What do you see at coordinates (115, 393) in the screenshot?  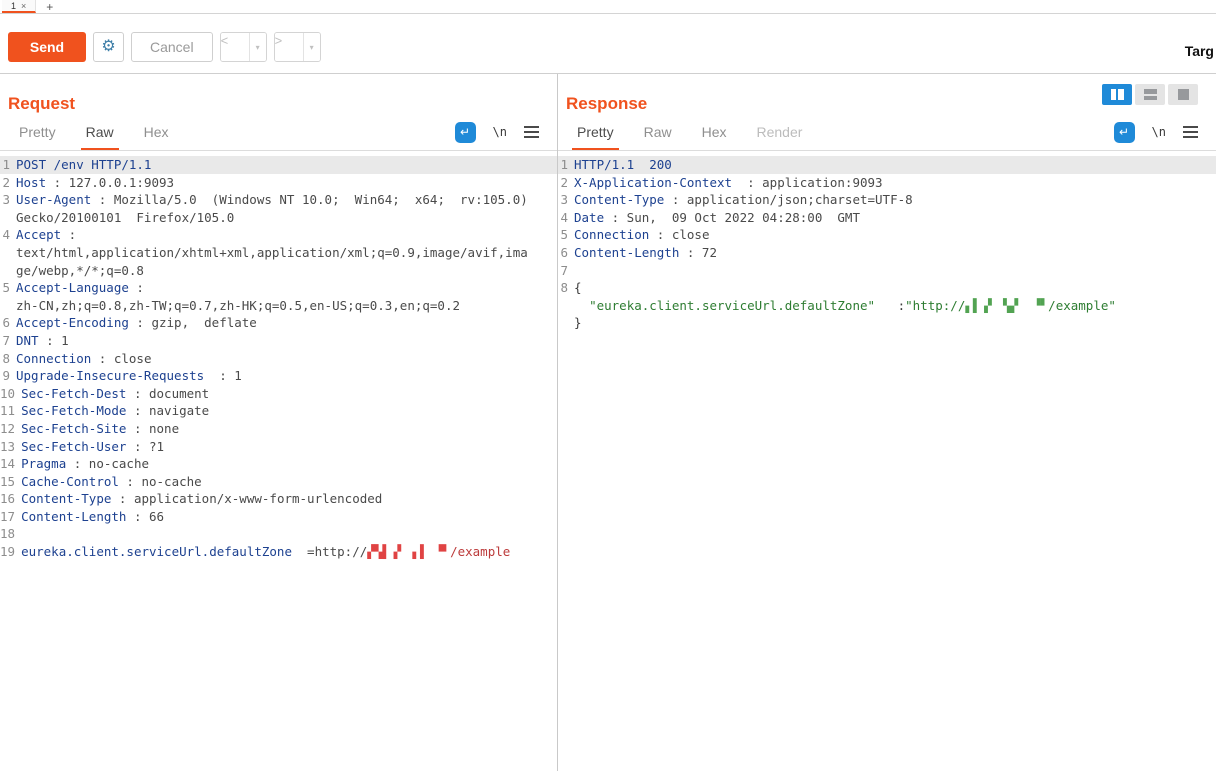 I see `code-text: Sec-Fetch-Dest : document` at bounding box center [115, 393].